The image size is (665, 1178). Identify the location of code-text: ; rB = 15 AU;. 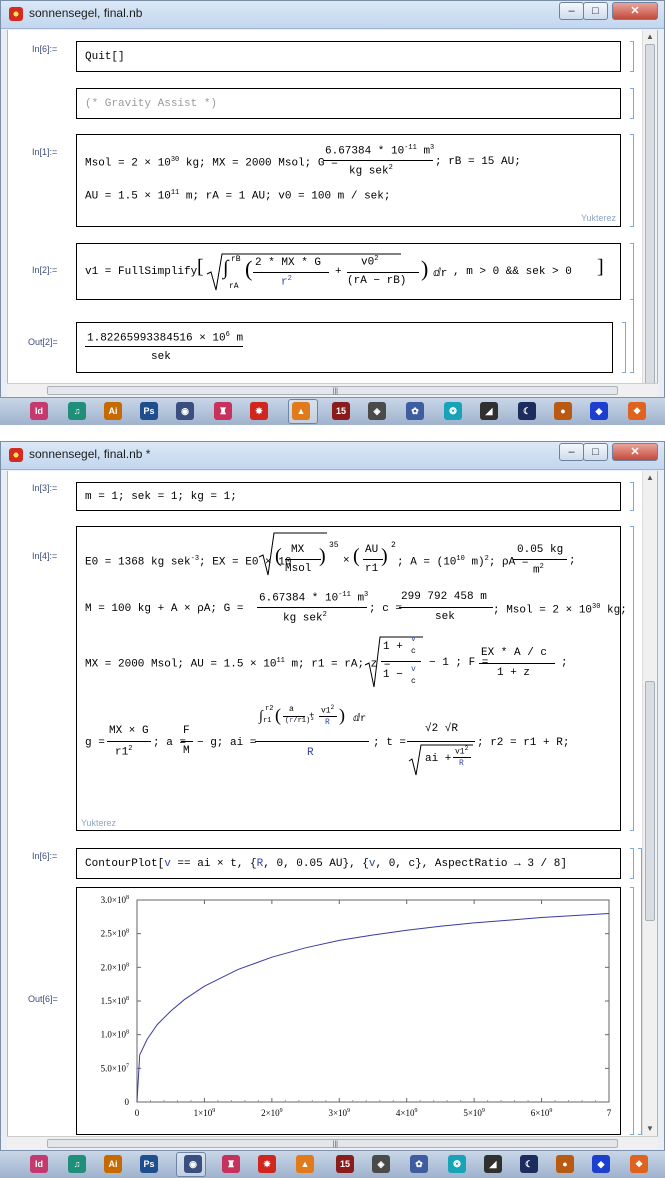
(478, 162).